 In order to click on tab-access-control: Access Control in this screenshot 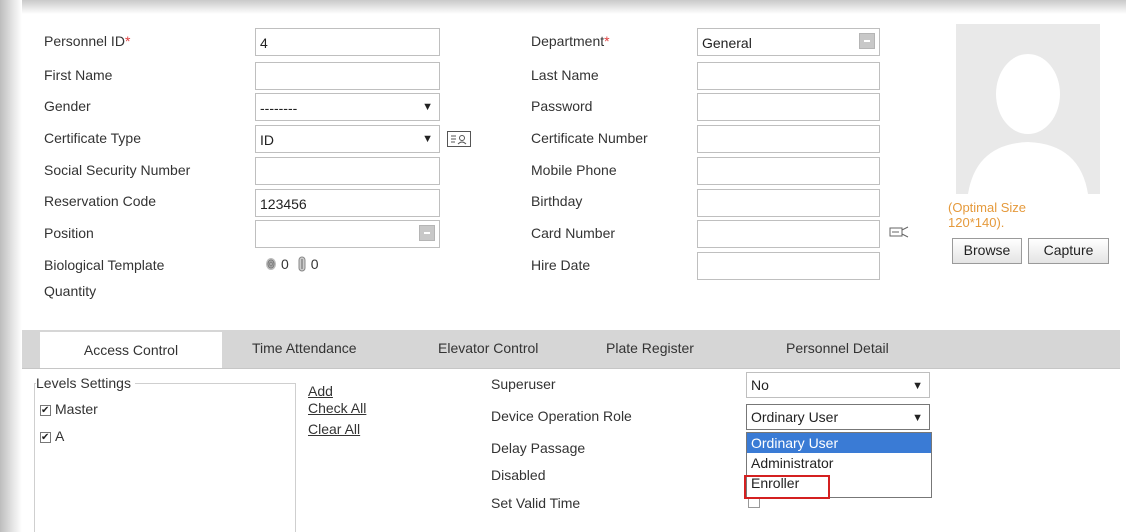, I will do `click(131, 350)`.